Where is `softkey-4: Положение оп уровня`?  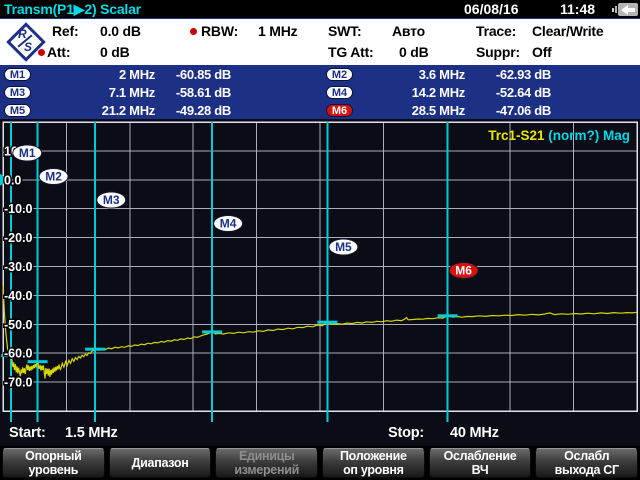
softkey-4: Положение оп уровня is located at coordinates (373, 463).